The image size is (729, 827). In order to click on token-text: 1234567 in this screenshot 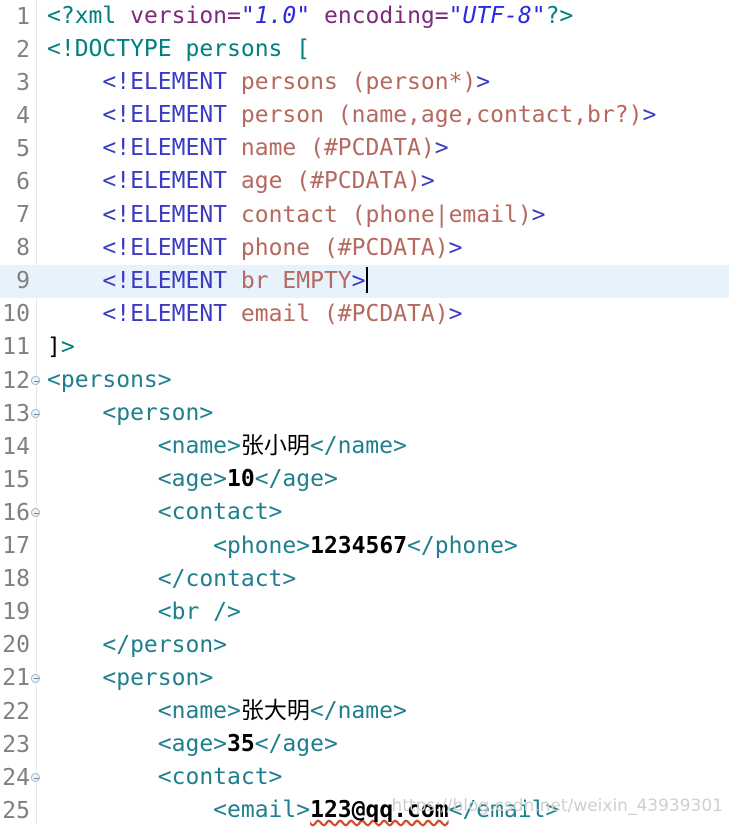, I will do `click(359, 545)`.